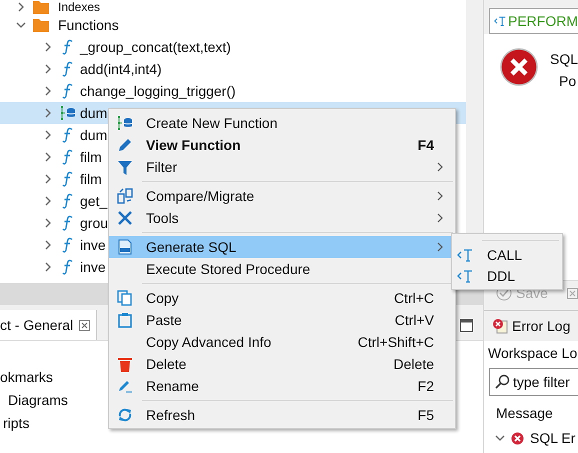 This screenshot has height=453, width=578. I want to click on error-message: Po, so click(568, 81).